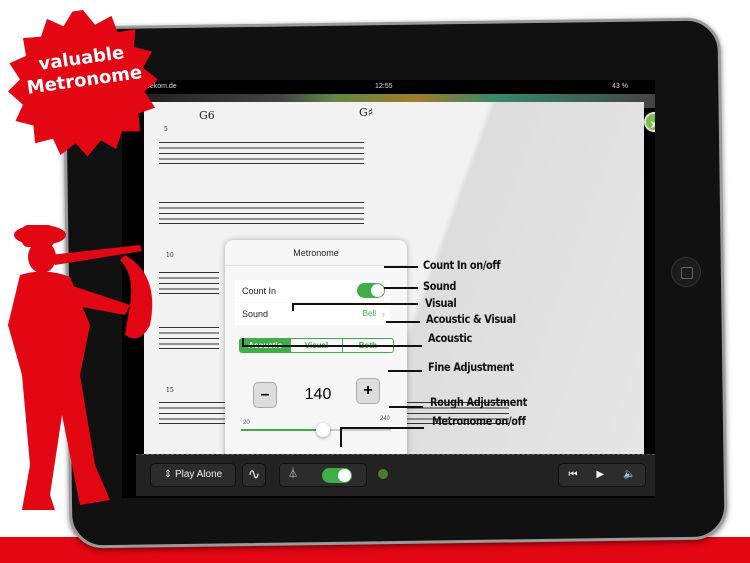  Describe the element at coordinates (439, 286) in the screenshot. I see `annotation-sound: Sound` at that location.